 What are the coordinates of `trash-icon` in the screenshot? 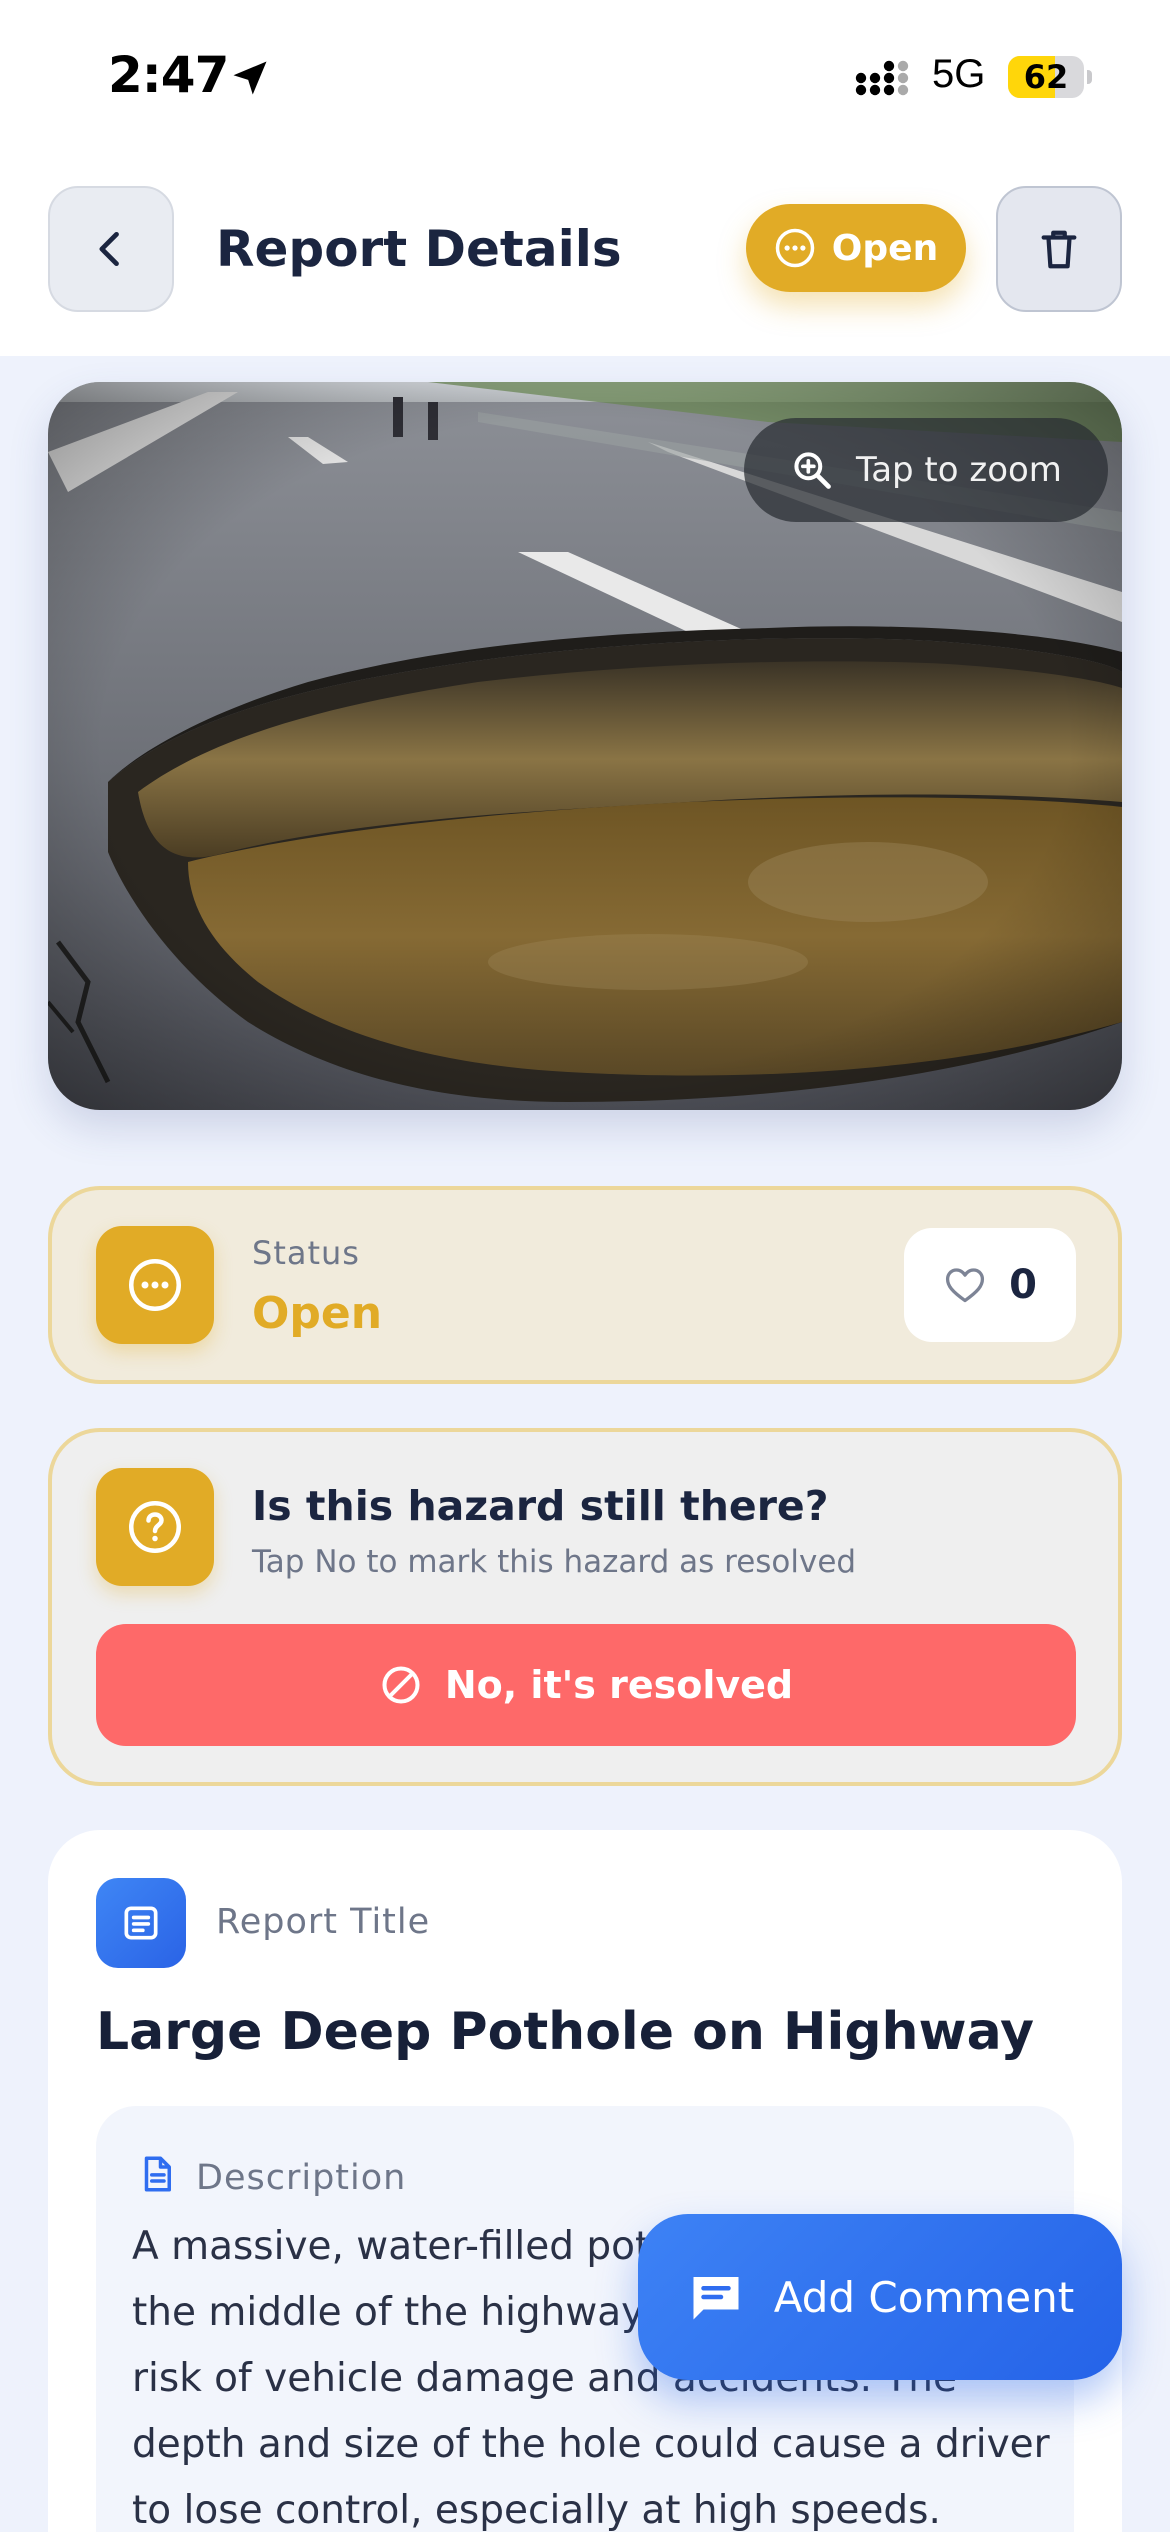 It's located at (1059, 249).